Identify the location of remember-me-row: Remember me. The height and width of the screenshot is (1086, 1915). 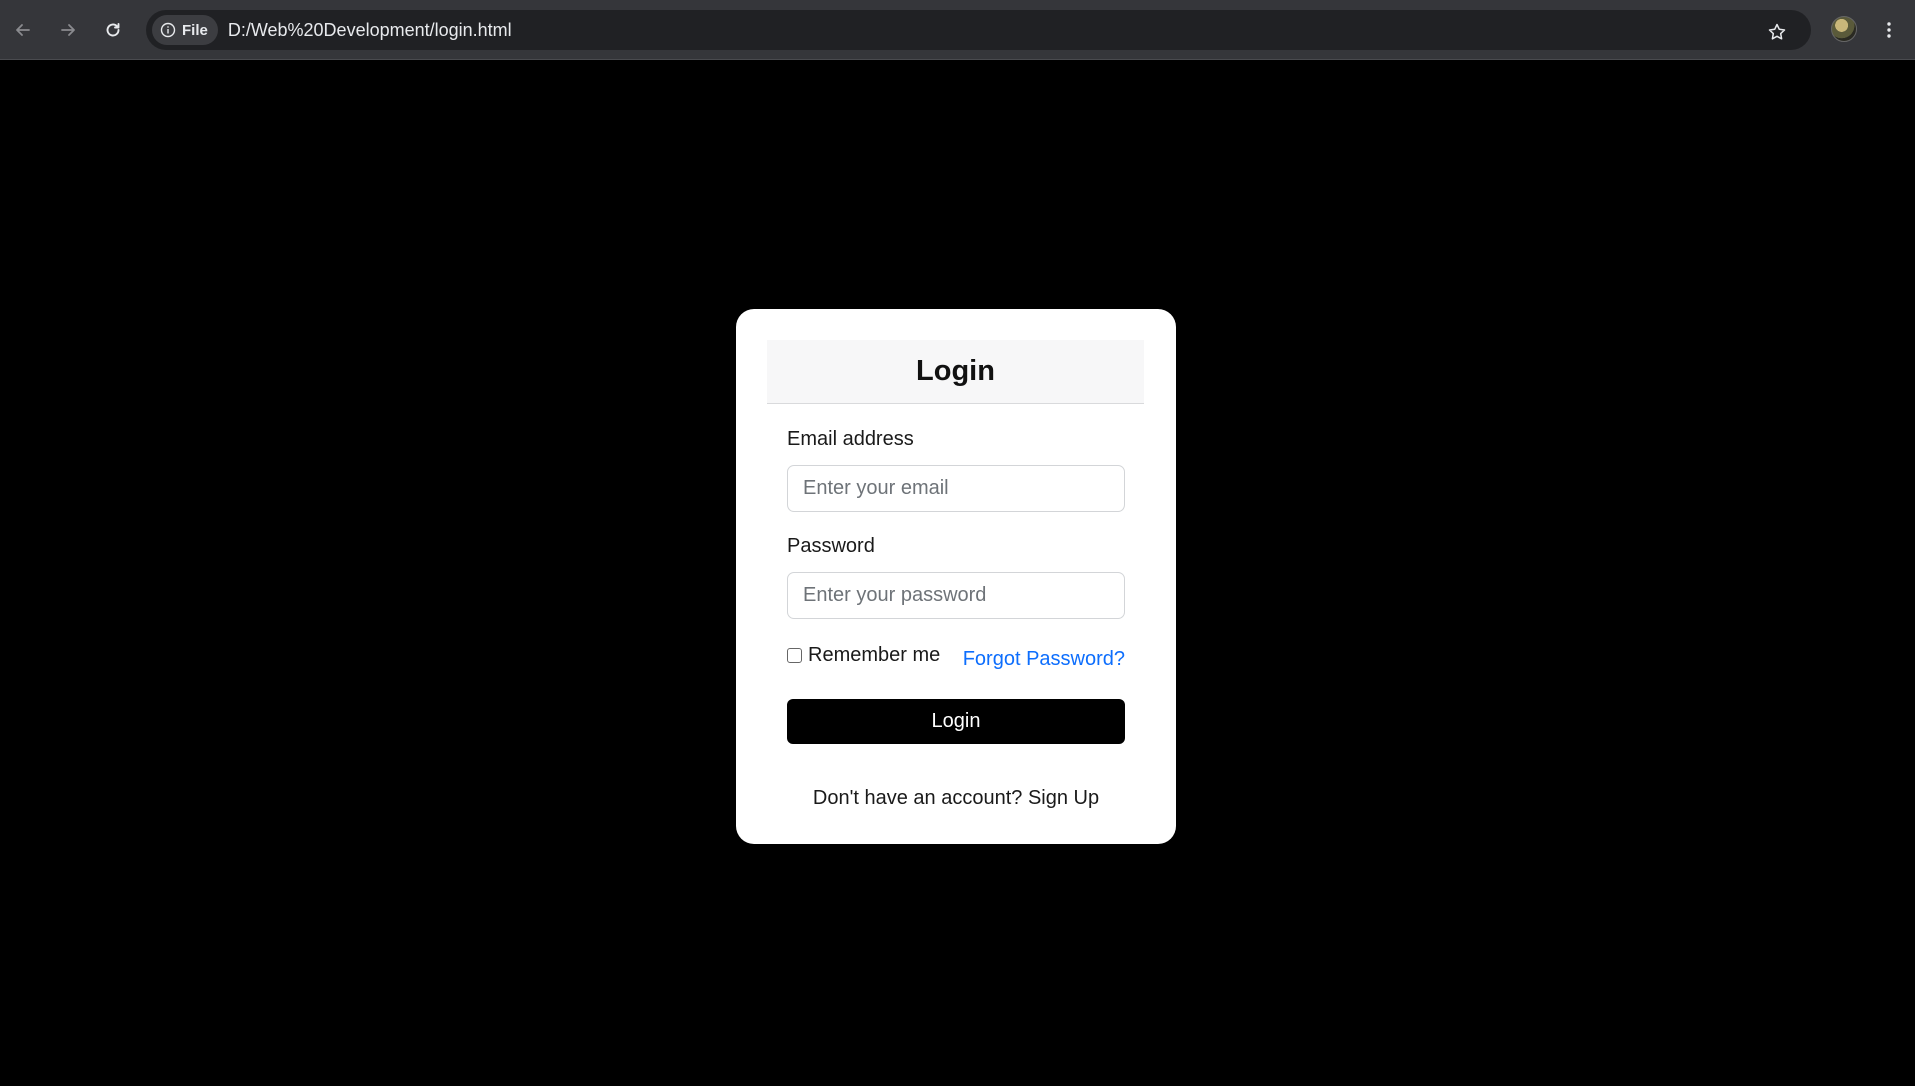
(863, 655).